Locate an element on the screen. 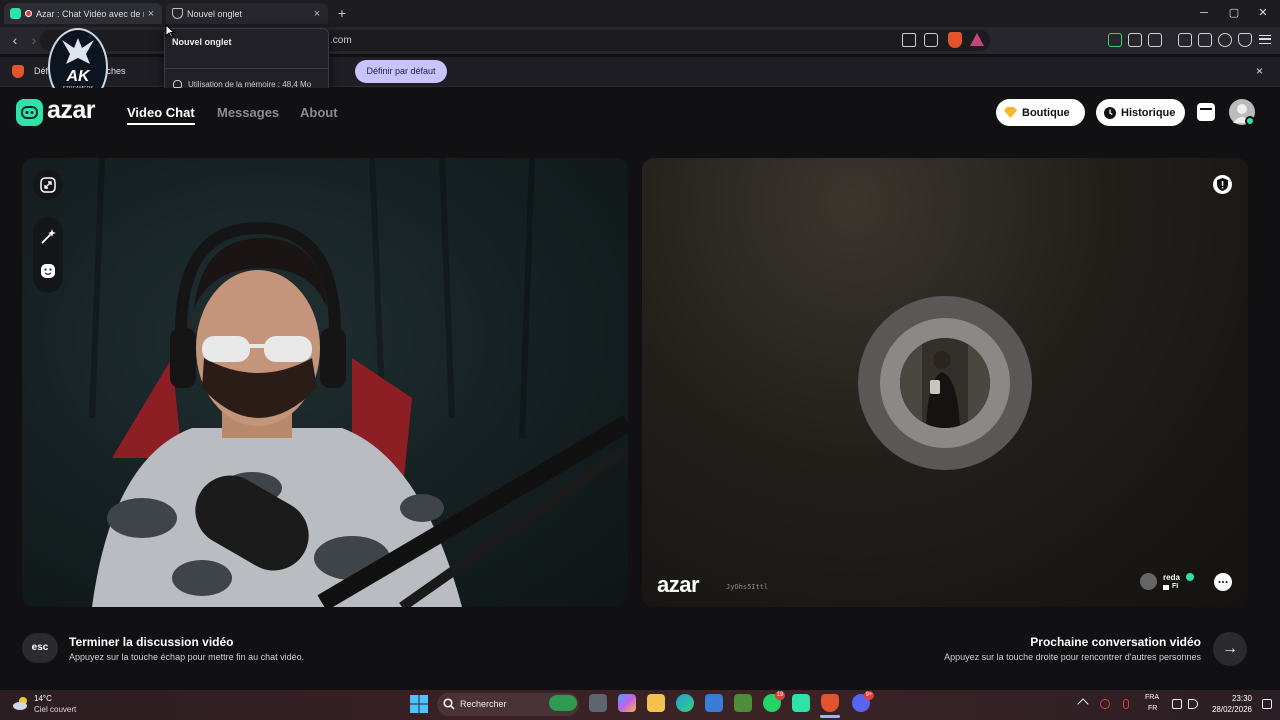 This screenshot has width=1280, height=720. chat-bubble-button is located at coordinates (1223, 582).